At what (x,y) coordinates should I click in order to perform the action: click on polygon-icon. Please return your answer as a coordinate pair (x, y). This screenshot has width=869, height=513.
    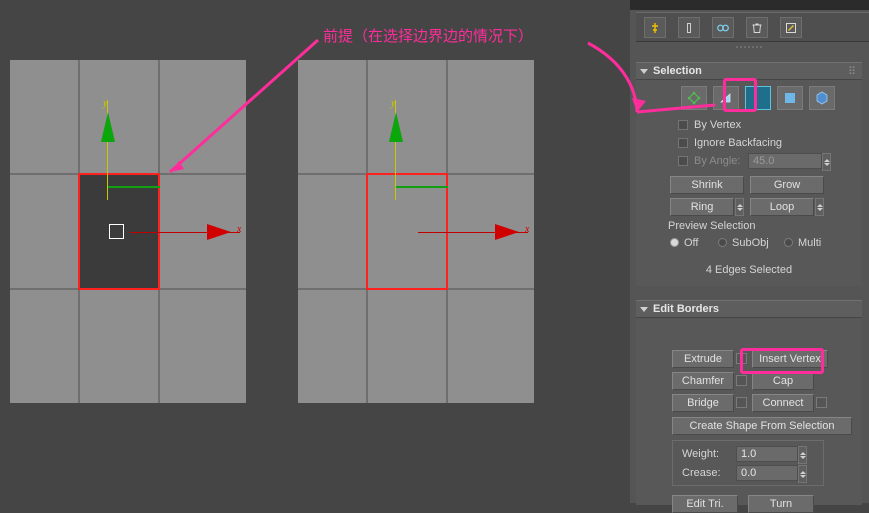
    Looking at the image, I should click on (790, 98).